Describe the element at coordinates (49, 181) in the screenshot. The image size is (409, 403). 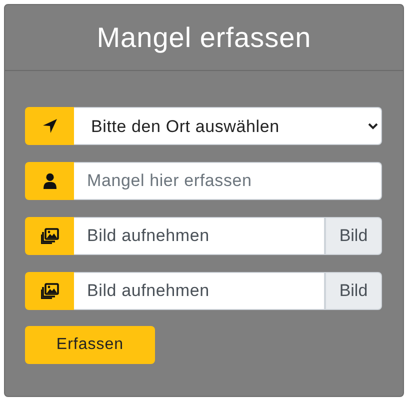
I see `user-icon` at that location.